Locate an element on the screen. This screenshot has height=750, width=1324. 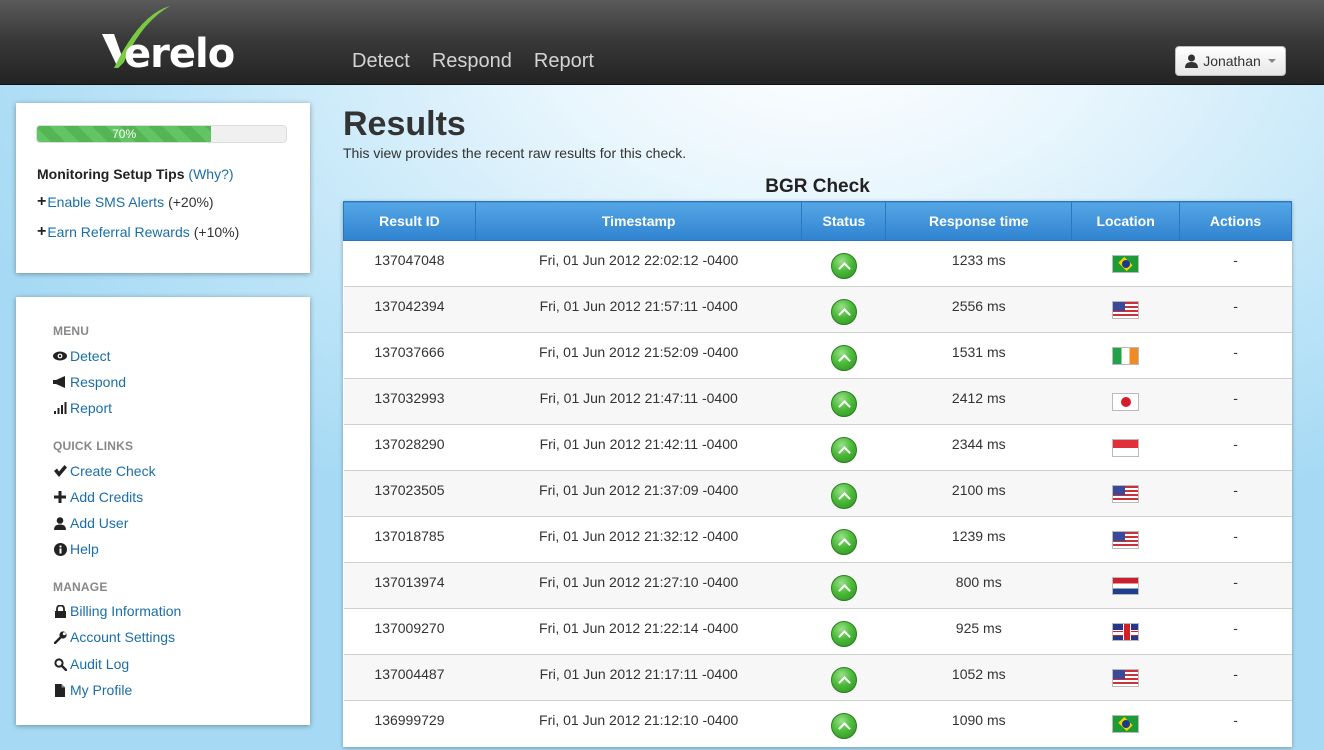
earn-referral-rewards-link: Earn Referral Rewards is located at coordinates (118, 232).